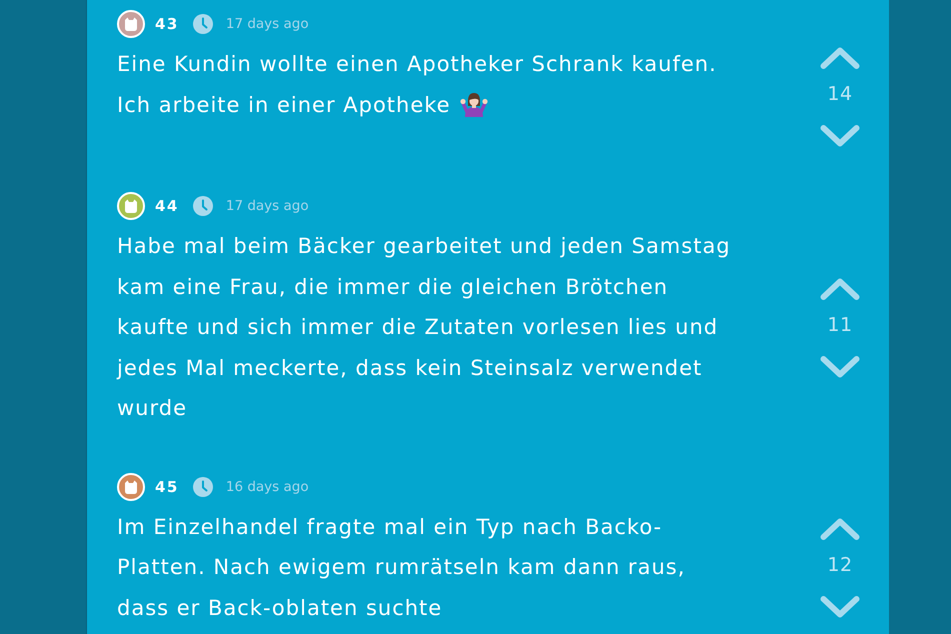 This screenshot has height=634, width=951. Describe the element at coordinates (840, 94) in the screenshot. I see `vote-count: 14` at that location.